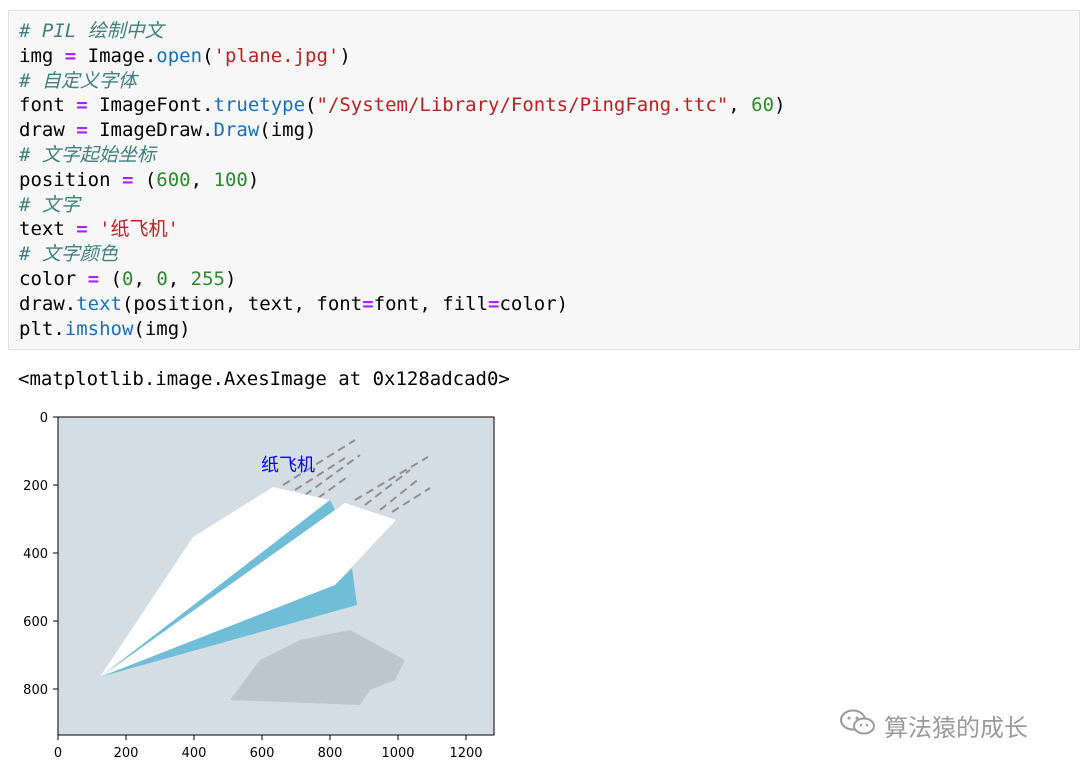  Describe the element at coordinates (230, 179) in the screenshot. I see `code-token: 100` at that location.